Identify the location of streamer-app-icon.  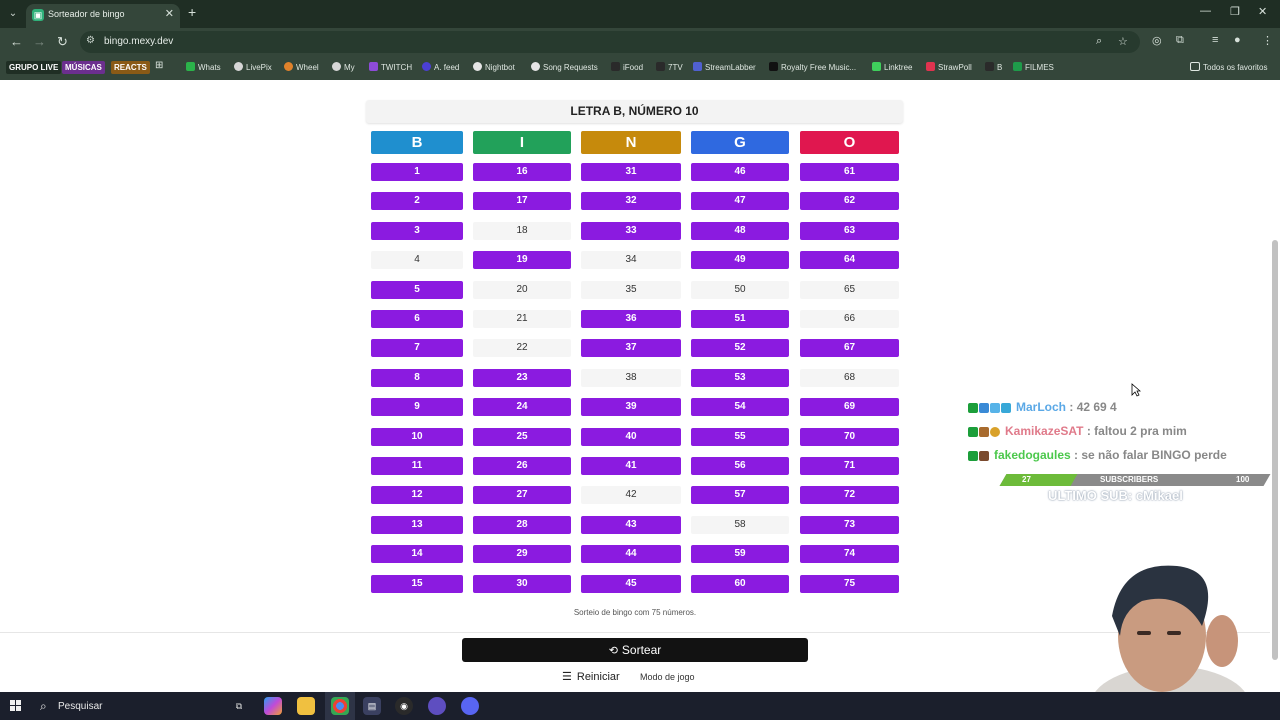
(437, 706).